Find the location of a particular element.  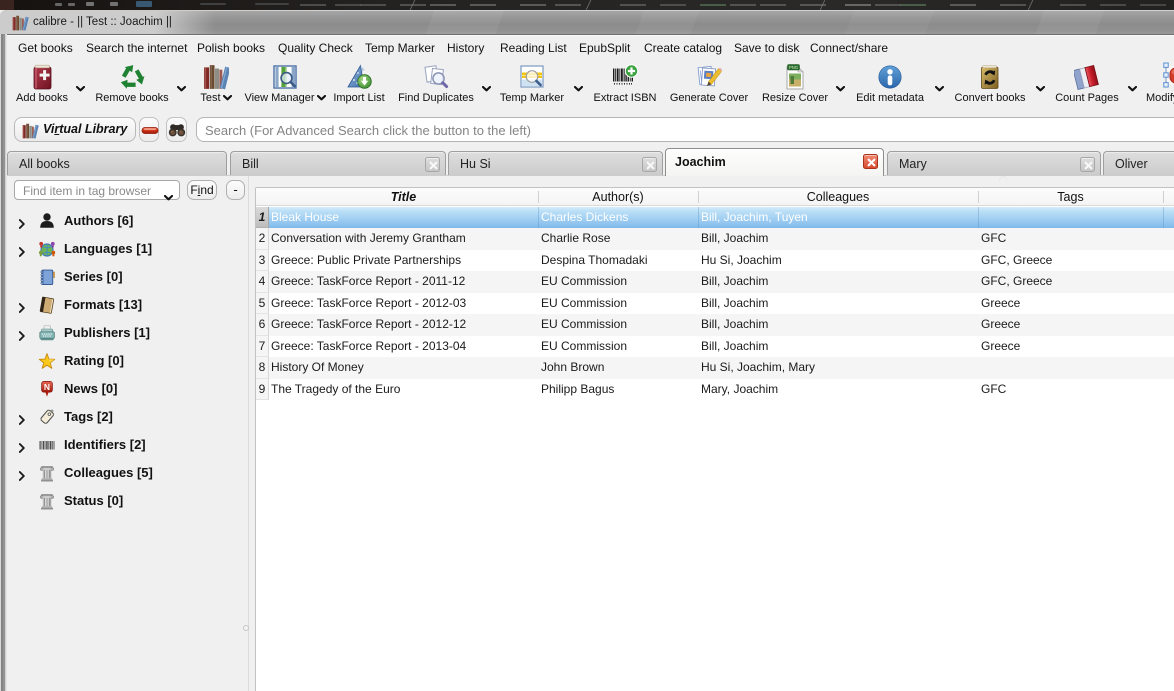

svg-text: PNG is located at coordinates (793, 66).